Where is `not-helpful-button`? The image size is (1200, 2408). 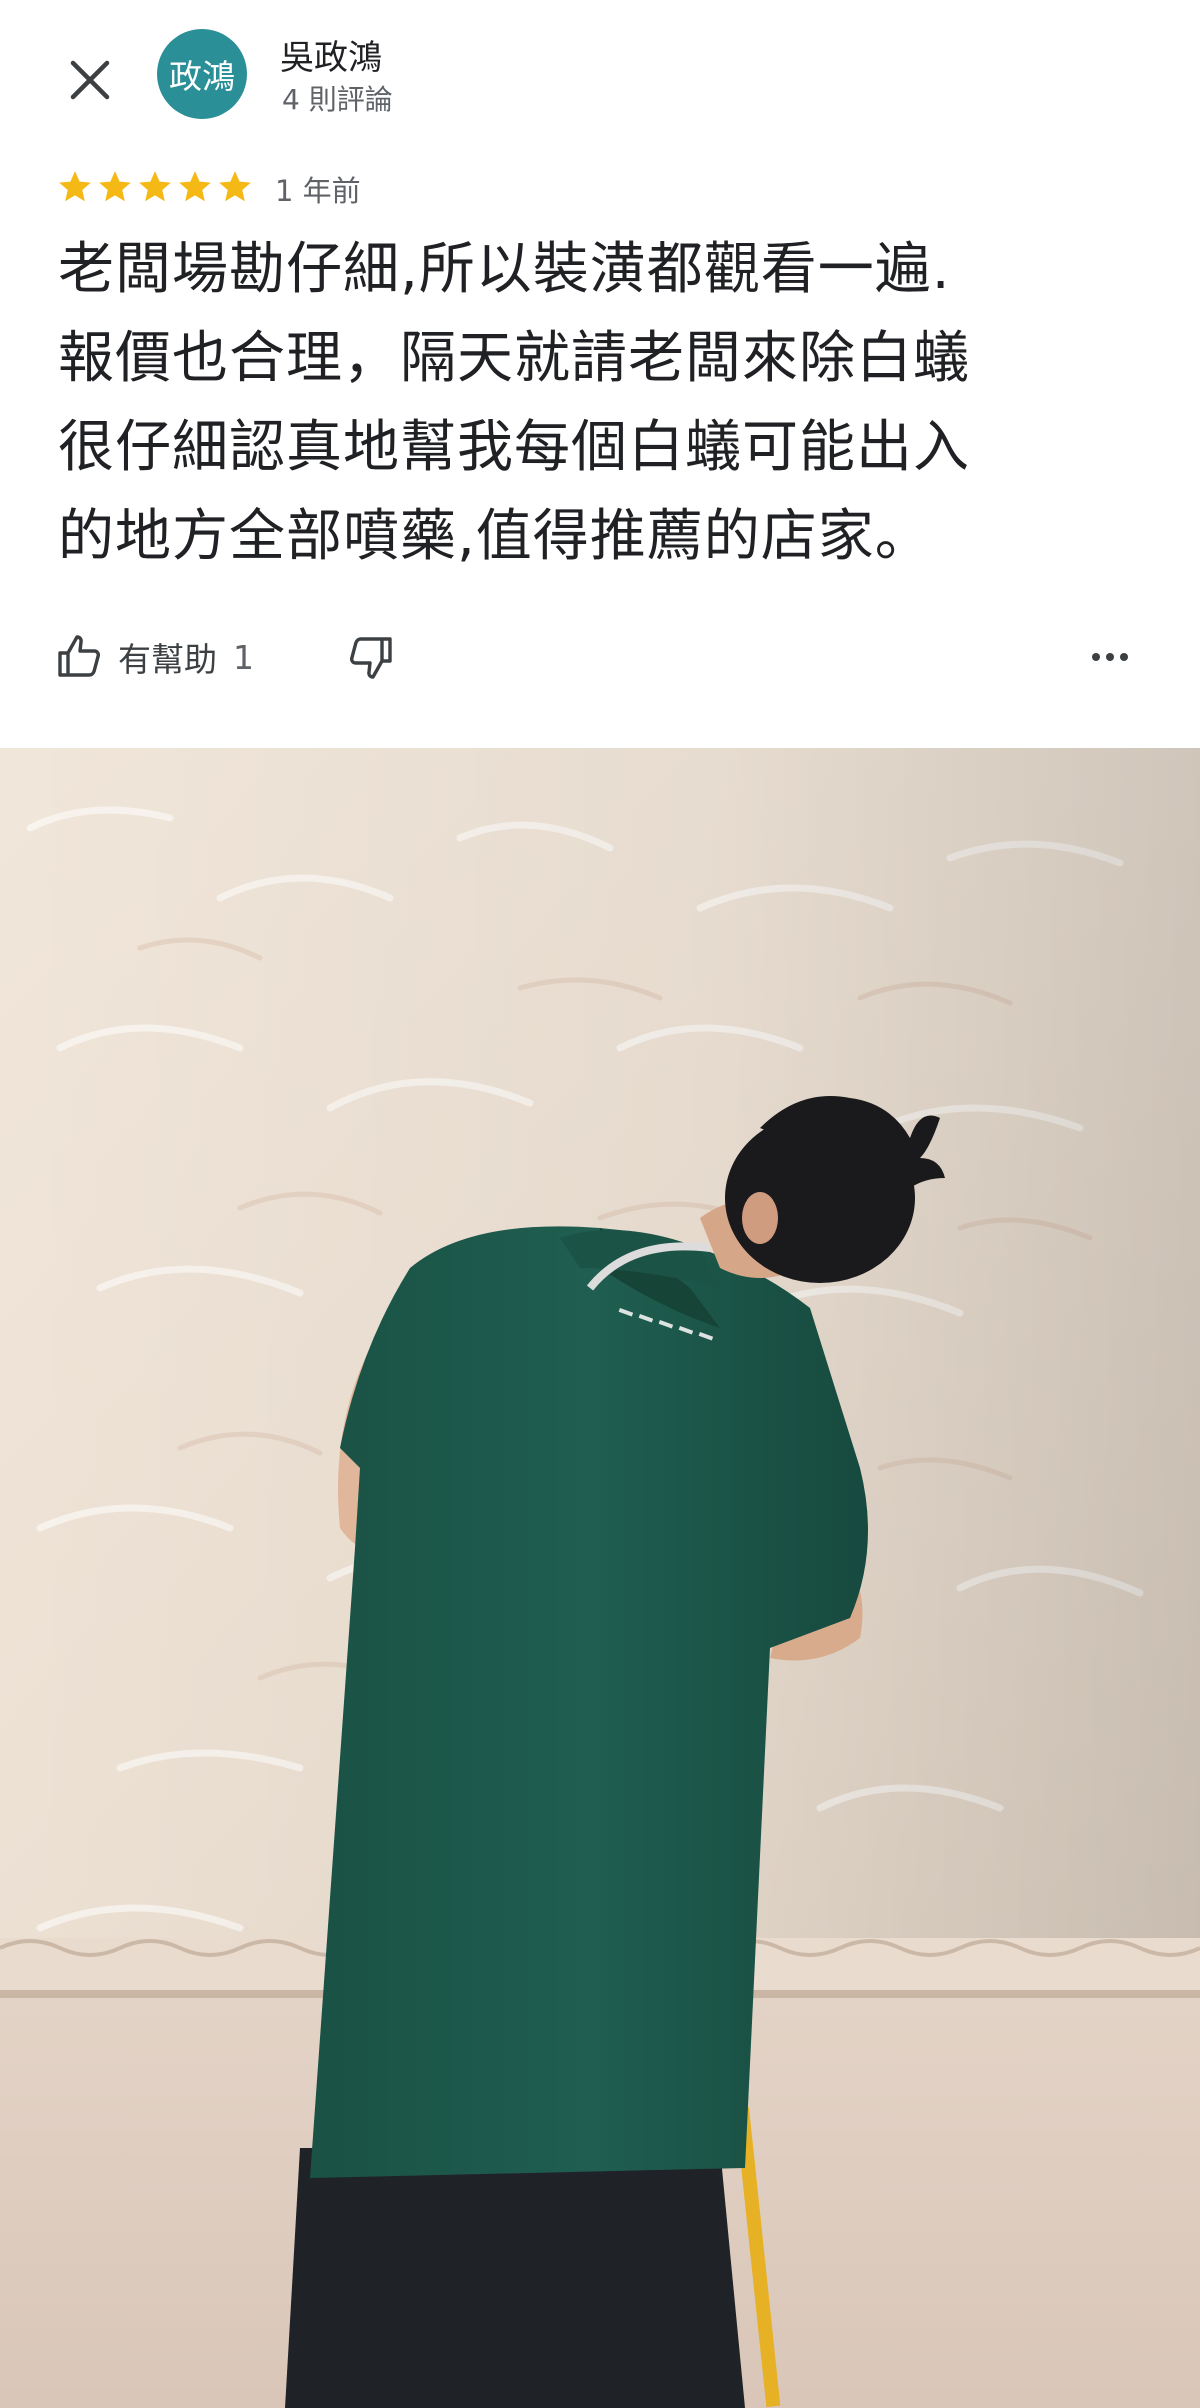 not-helpful-button is located at coordinates (370, 657).